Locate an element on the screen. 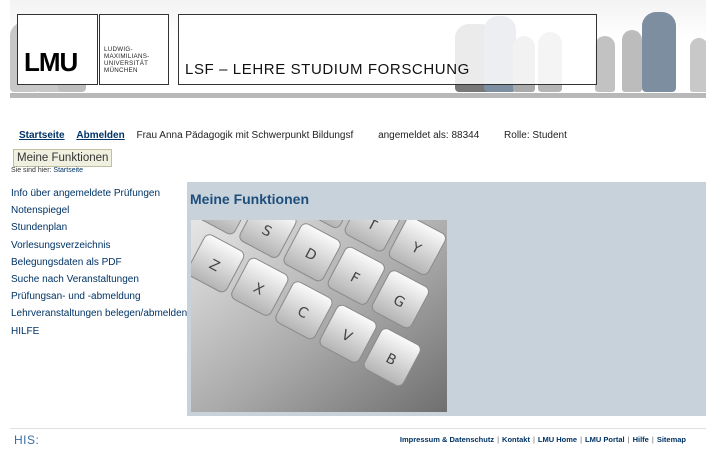 The height and width of the screenshot is (450, 706). footer-link-lmu-home: LMU Home is located at coordinates (557, 439).